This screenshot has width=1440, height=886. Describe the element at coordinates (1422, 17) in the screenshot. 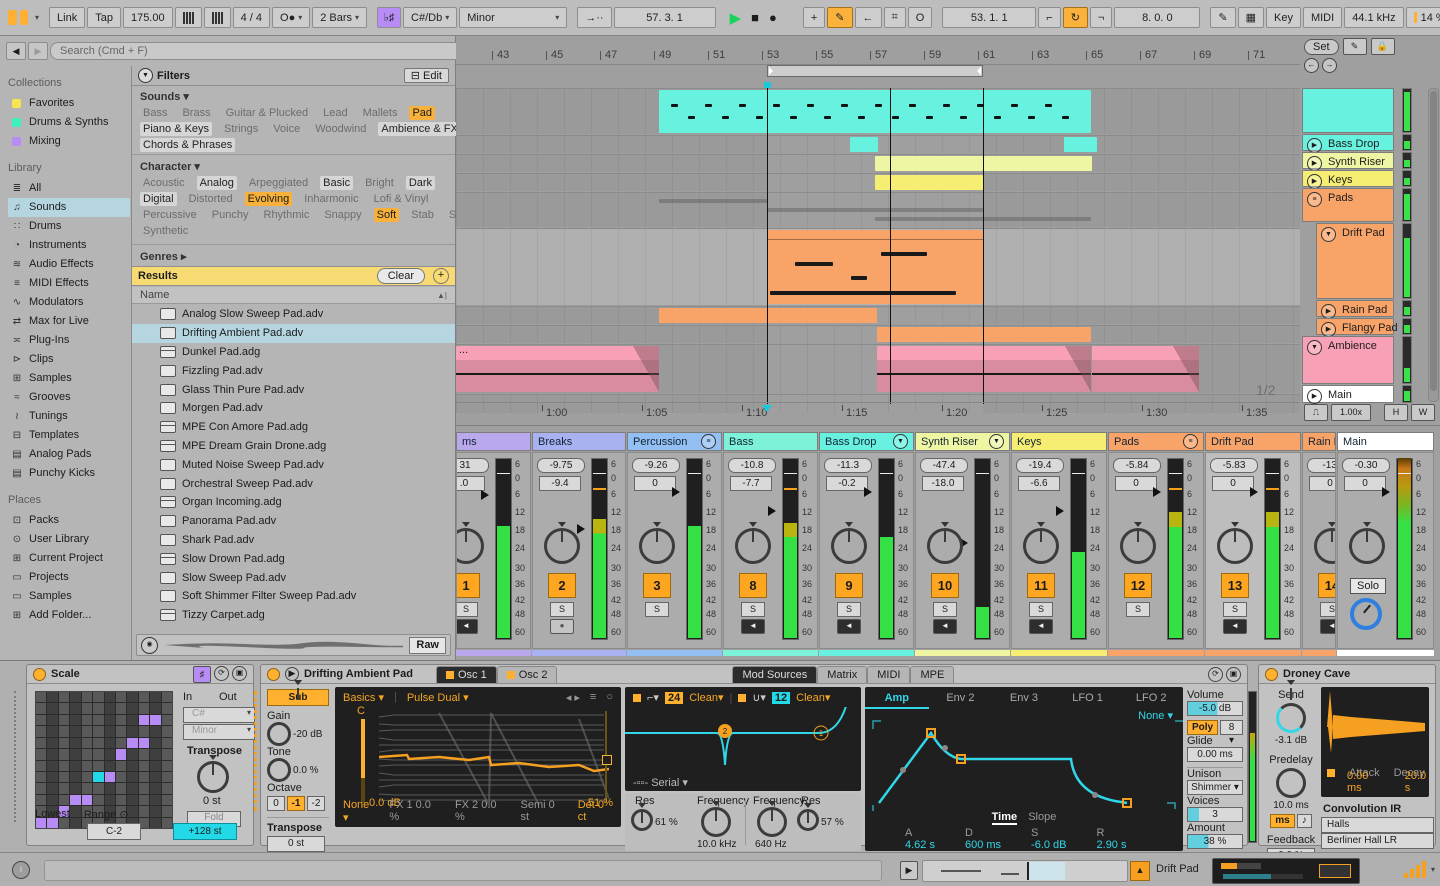

I see `cpu-meter: 14 %▾` at that location.